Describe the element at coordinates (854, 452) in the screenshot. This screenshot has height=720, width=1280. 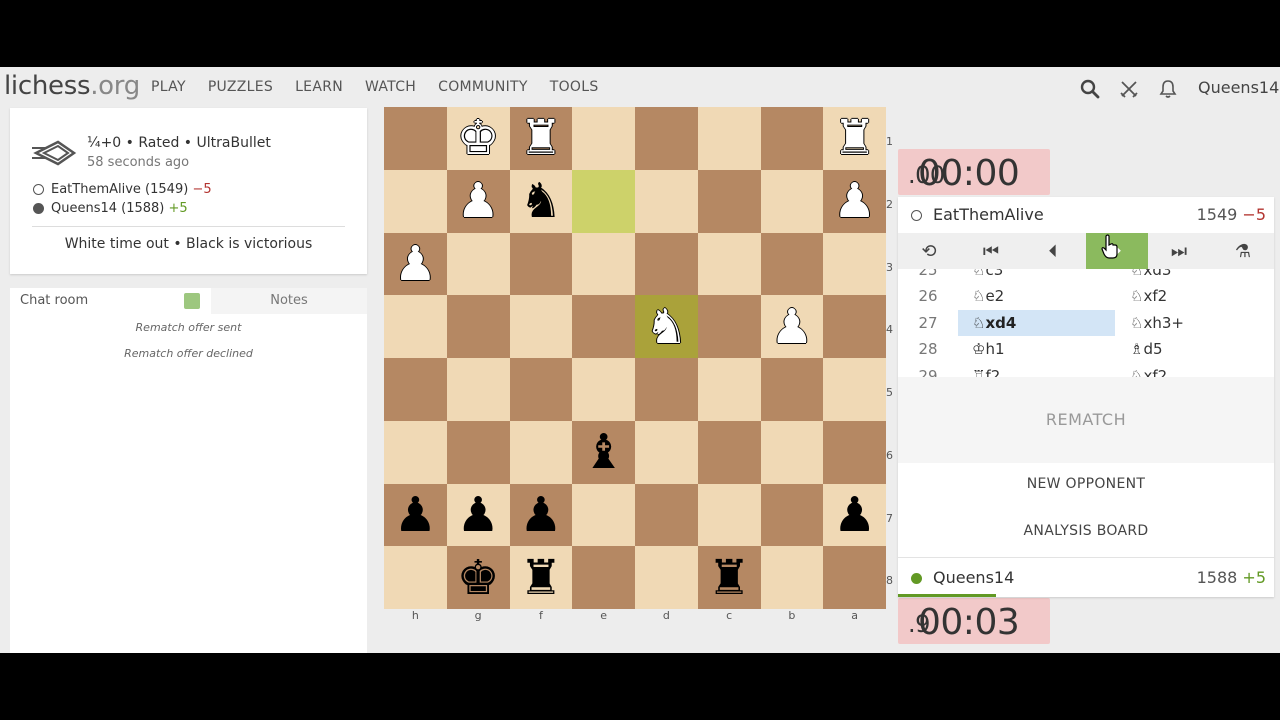
I see `square-a6` at that location.